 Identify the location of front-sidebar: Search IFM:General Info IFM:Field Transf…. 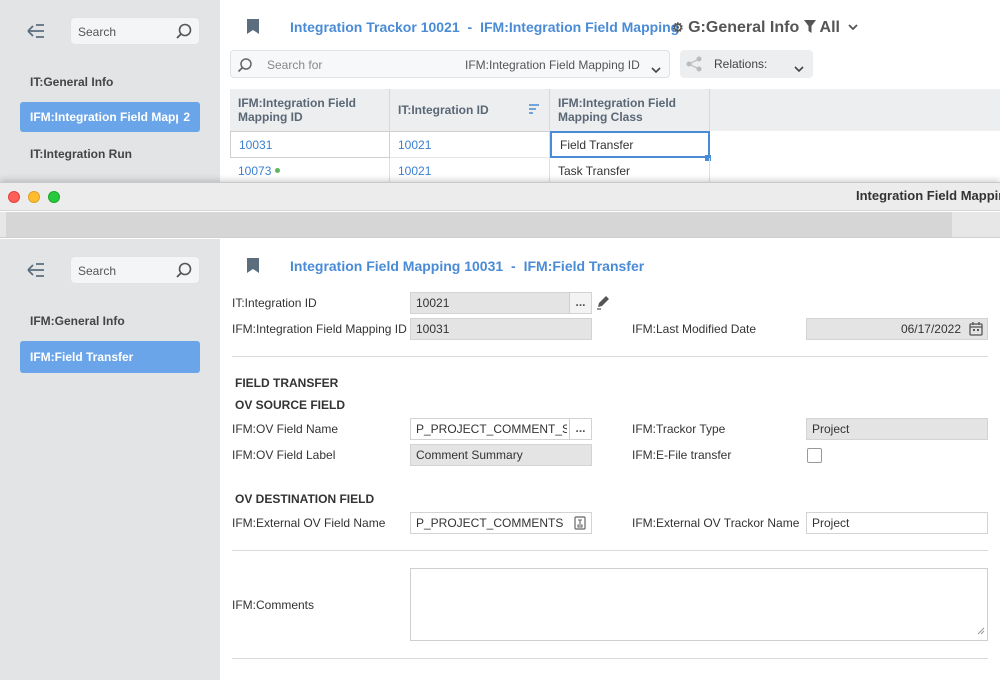
(110, 459).